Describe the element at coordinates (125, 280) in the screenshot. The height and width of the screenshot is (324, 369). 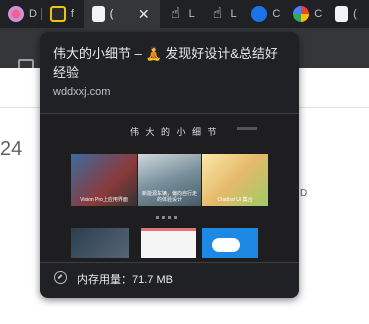
I see `memory-usage: 内存用量：71.7 MB` at that location.